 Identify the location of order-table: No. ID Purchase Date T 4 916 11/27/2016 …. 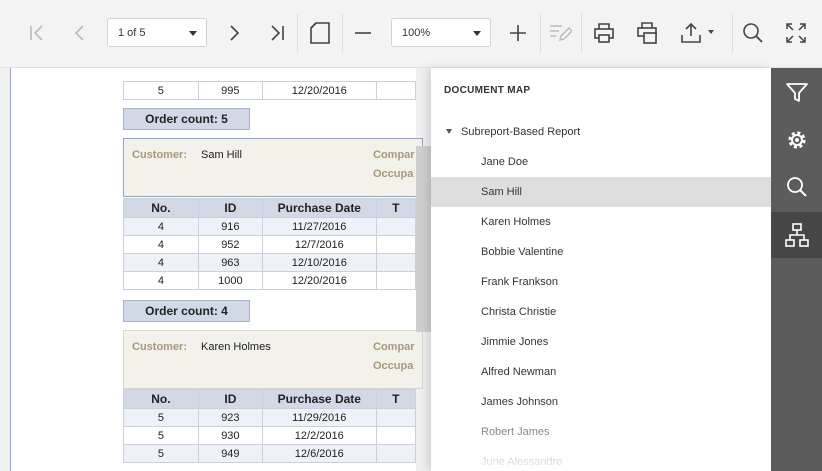
(270, 244).